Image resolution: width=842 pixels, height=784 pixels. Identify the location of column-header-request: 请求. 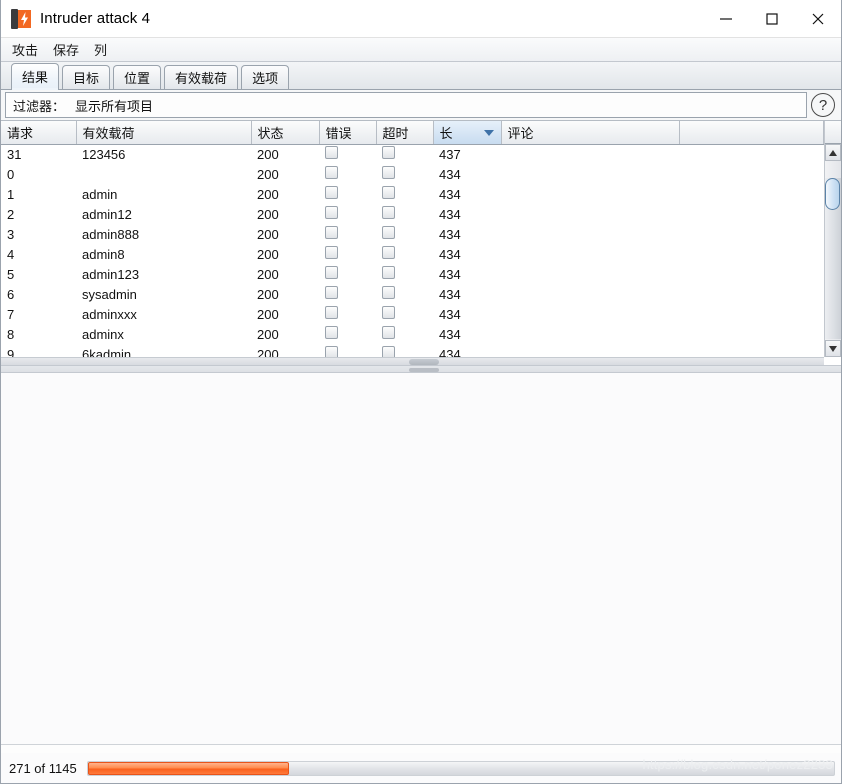
(39, 133).